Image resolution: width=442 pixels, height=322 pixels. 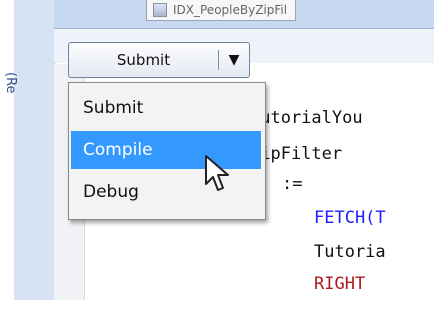 What do you see at coordinates (166, 108) in the screenshot?
I see `menu-item-submit: Submit` at bounding box center [166, 108].